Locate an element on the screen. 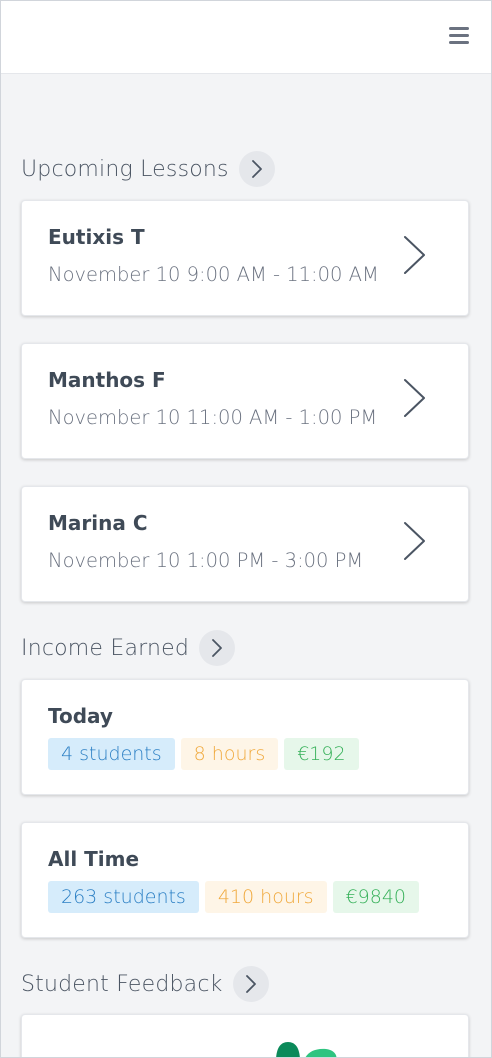  lesson-card: Manthos F November 10 11:00 AM - 1:00 PM is located at coordinates (245, 401).